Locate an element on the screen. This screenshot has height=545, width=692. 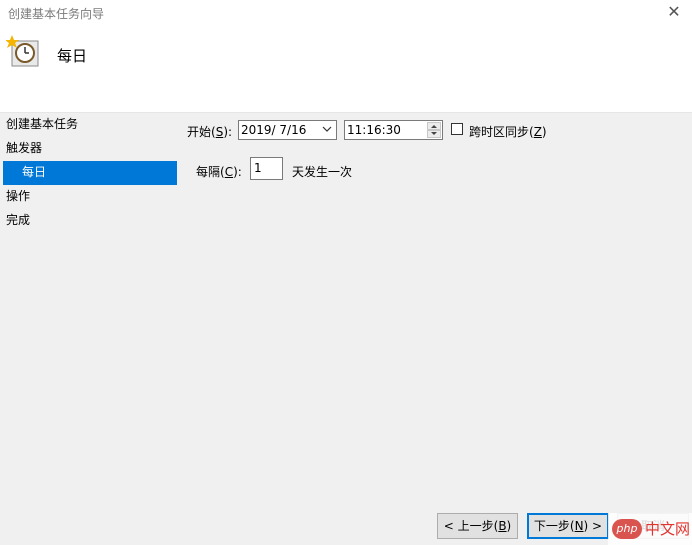
time-spinner is located at coordinates (434, 130).